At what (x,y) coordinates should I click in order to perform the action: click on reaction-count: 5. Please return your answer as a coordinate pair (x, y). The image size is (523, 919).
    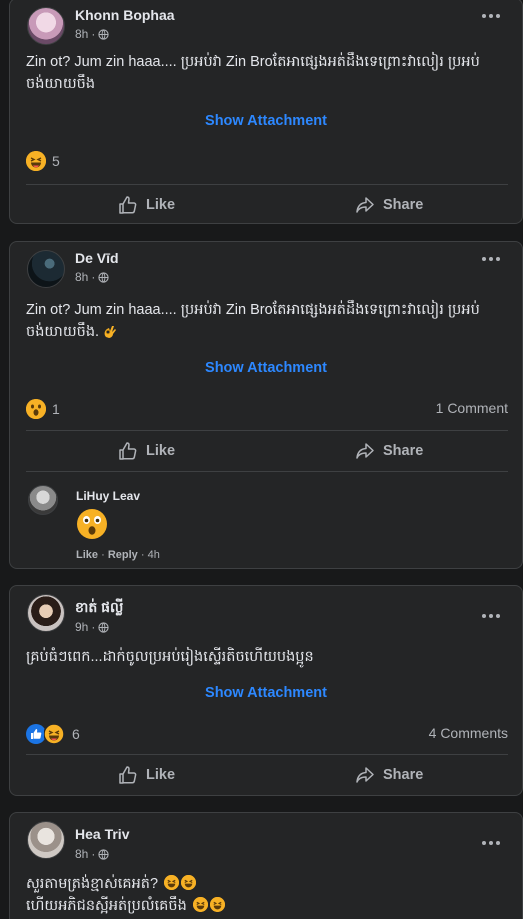
    Looking at the image, I should click on (56, 161).